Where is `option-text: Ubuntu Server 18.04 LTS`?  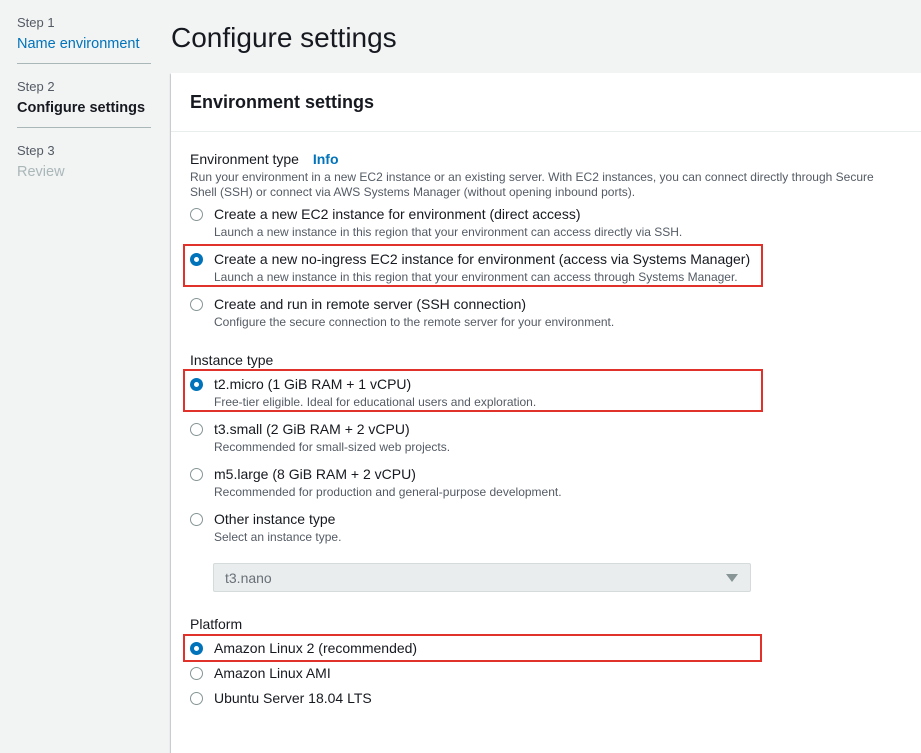 option-text: Ubuntu Server 18.04 LTS is located at coordinates (293, 698).